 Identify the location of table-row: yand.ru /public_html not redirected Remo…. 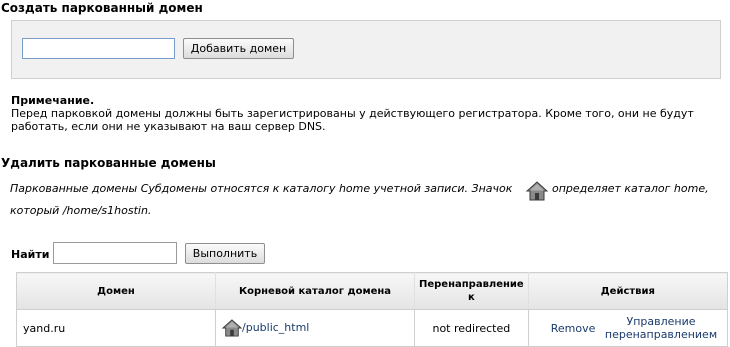
(372, 328).